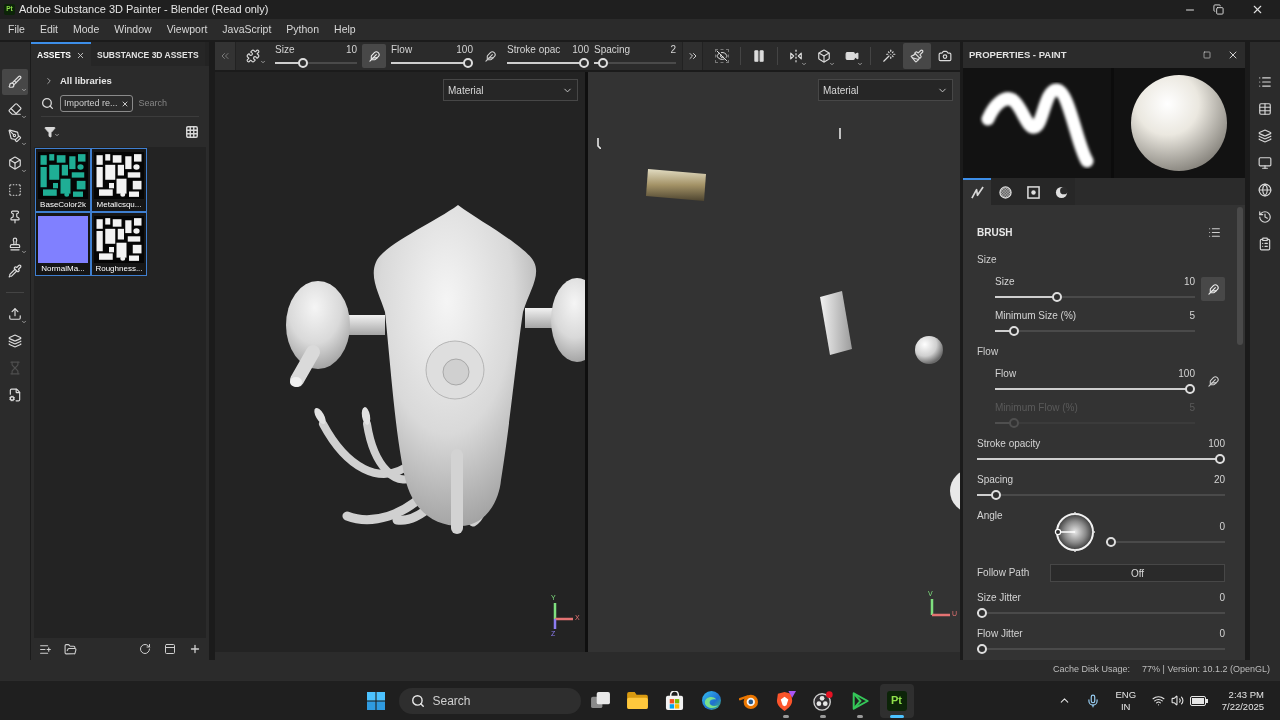 This screenshot has height=720, width=1280. I want to click on chevrons-left-icon, so click(225, 56).